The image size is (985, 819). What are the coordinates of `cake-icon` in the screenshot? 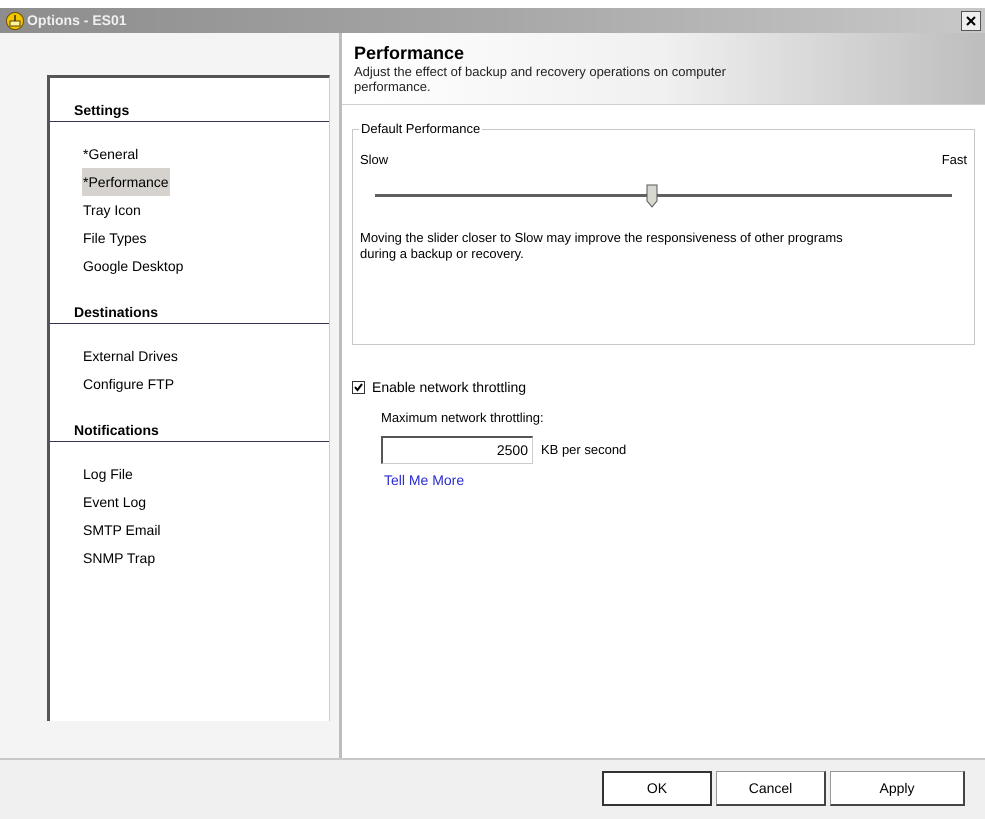 It's located at (15, 21).